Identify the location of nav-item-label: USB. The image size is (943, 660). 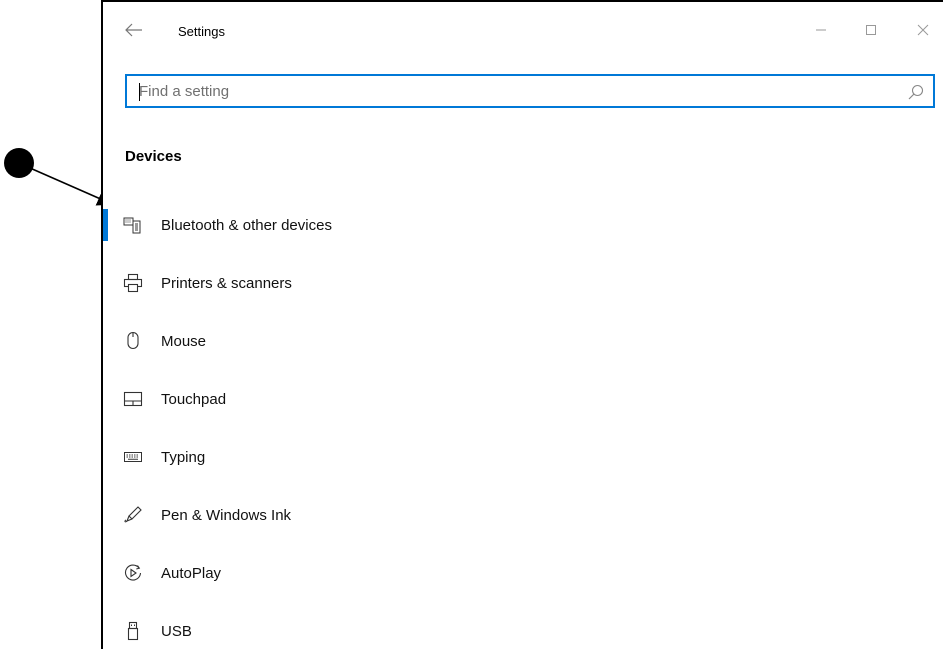
(176, 631).